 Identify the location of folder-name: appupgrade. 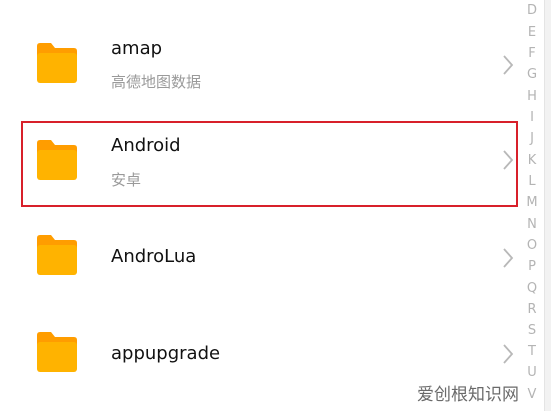
(166, 353).